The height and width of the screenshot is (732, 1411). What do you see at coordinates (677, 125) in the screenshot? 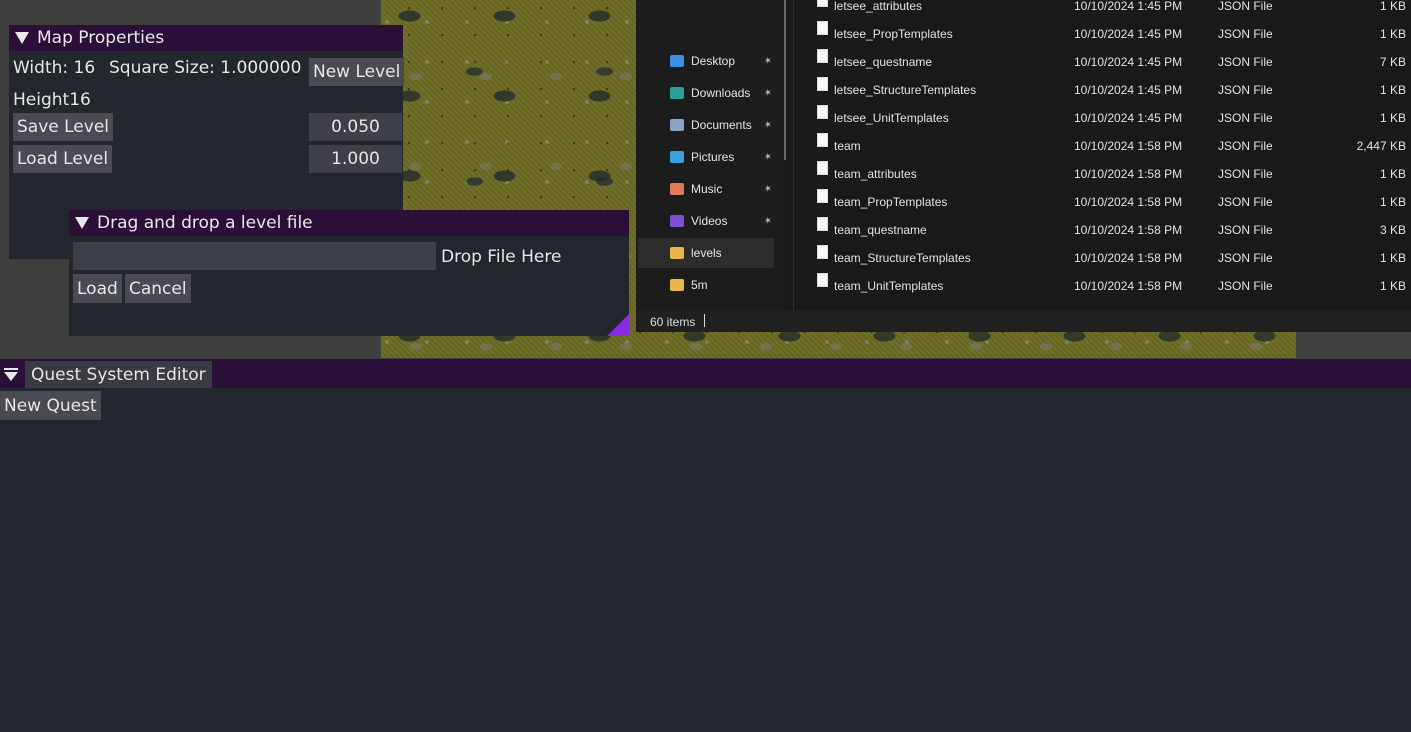
I see `document-icon` at bounding box center [677, 125].